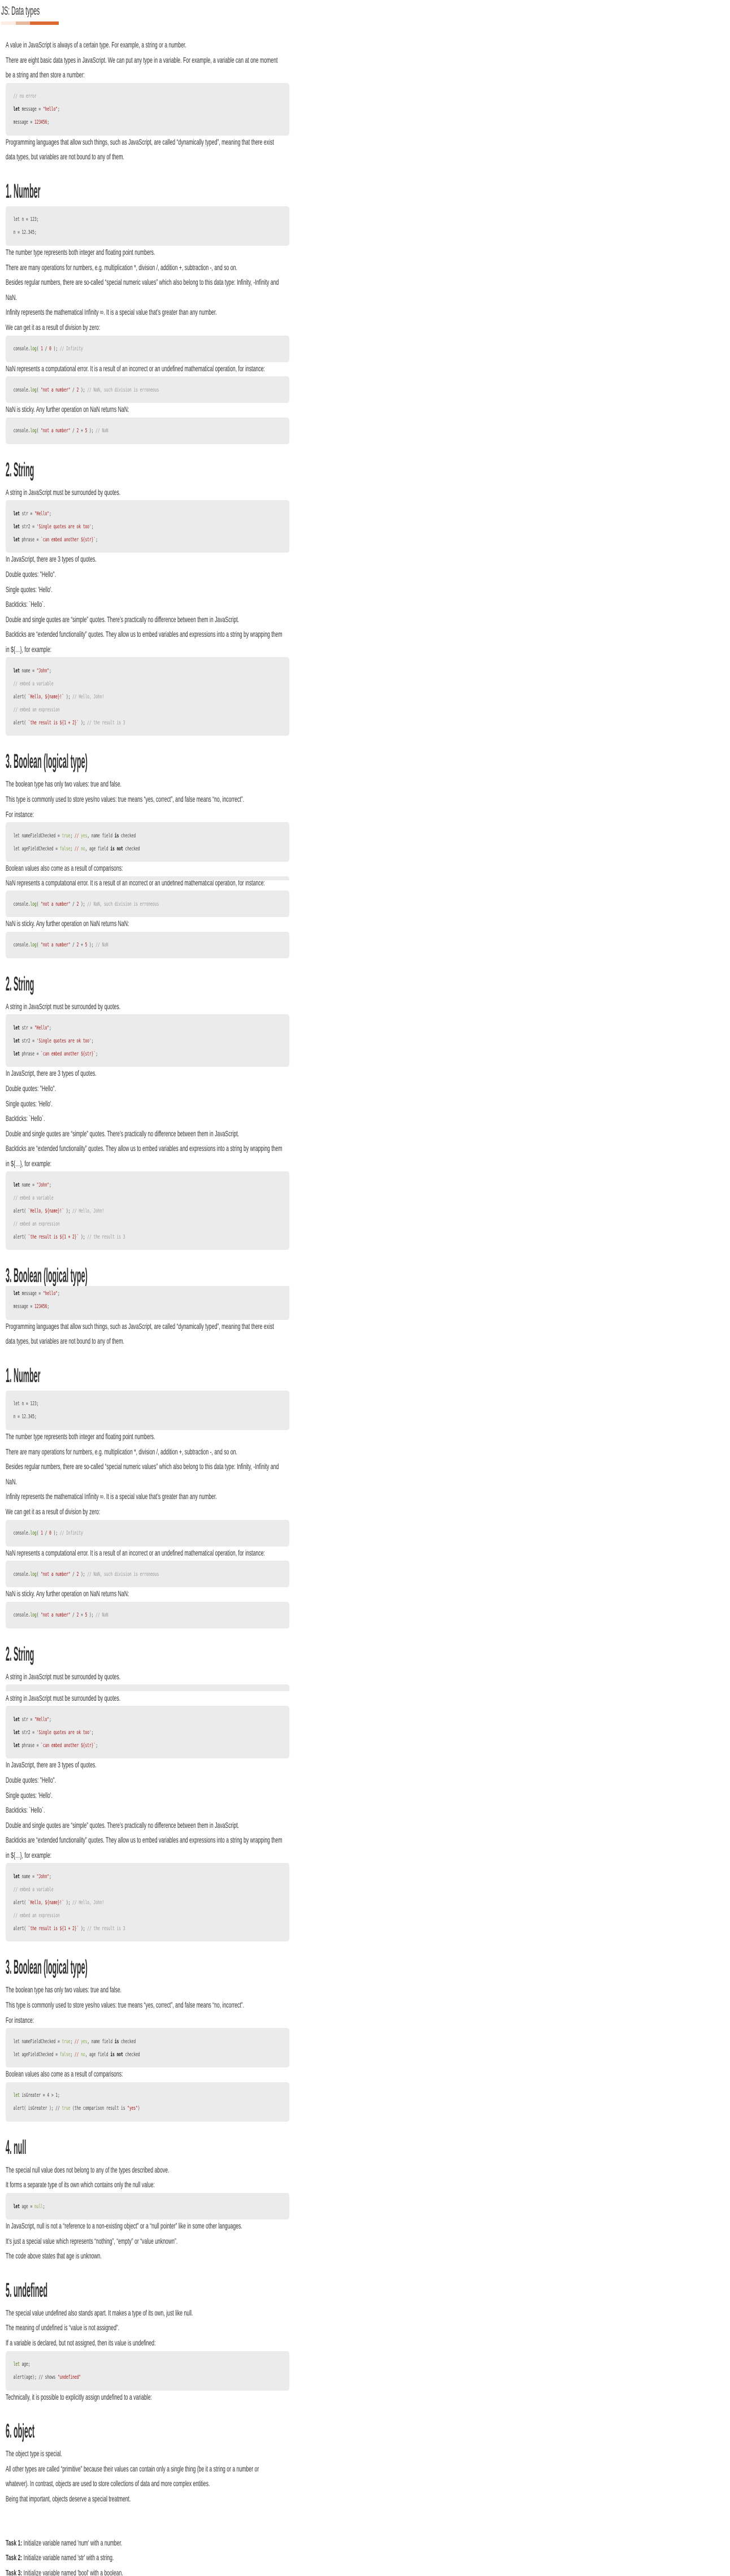 This screenshot has height=2576, width=730. What do you see at coordinates (36, 709) in the screenshot?
I see `code-token: // embed an expression` at bounding box center [36, 709].